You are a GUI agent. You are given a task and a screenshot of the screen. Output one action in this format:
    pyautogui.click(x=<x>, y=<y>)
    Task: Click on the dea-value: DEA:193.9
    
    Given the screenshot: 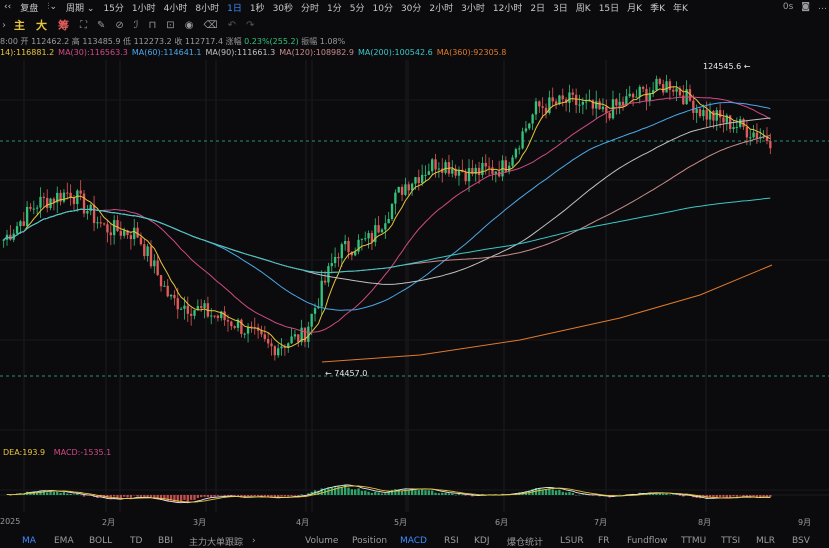 What is the action you would take?
    pyautogui.click(x=24, y=452)
    